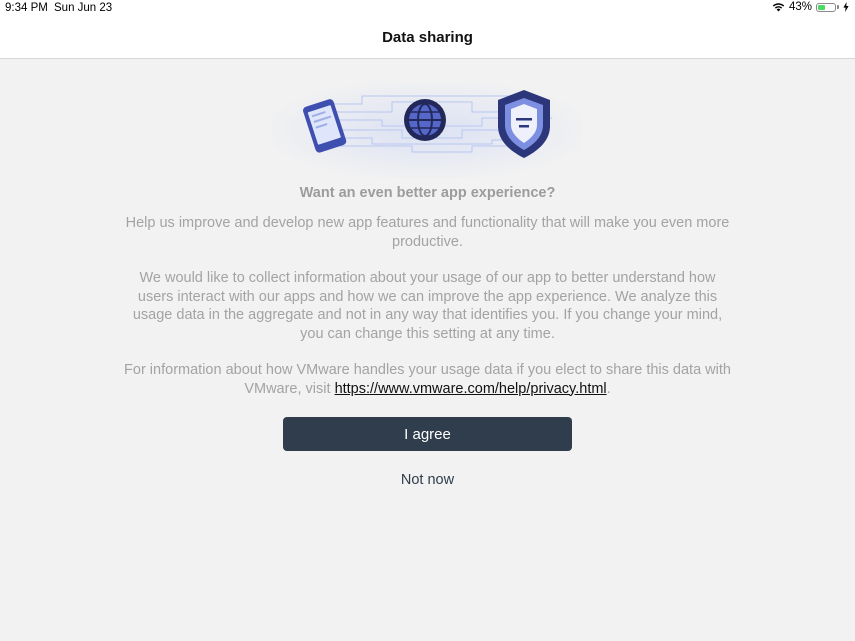 Image resolution: width=855 pixels, height=641 pixels. I want to click on not-now-button: Not now, so click(427, 480).